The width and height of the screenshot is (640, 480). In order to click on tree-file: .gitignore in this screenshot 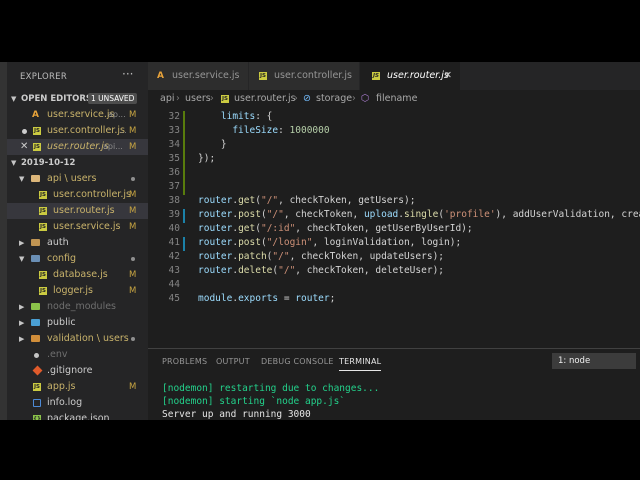, I will do `click(77, 371)`.